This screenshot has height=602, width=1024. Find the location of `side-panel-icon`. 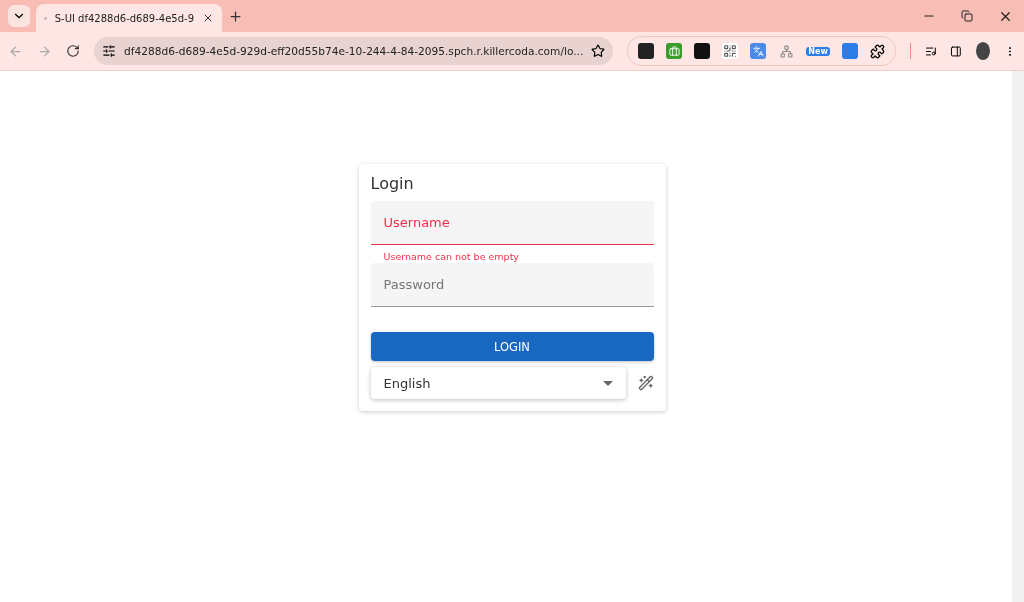

side-panel-icon is located at coordinates (956, 51).